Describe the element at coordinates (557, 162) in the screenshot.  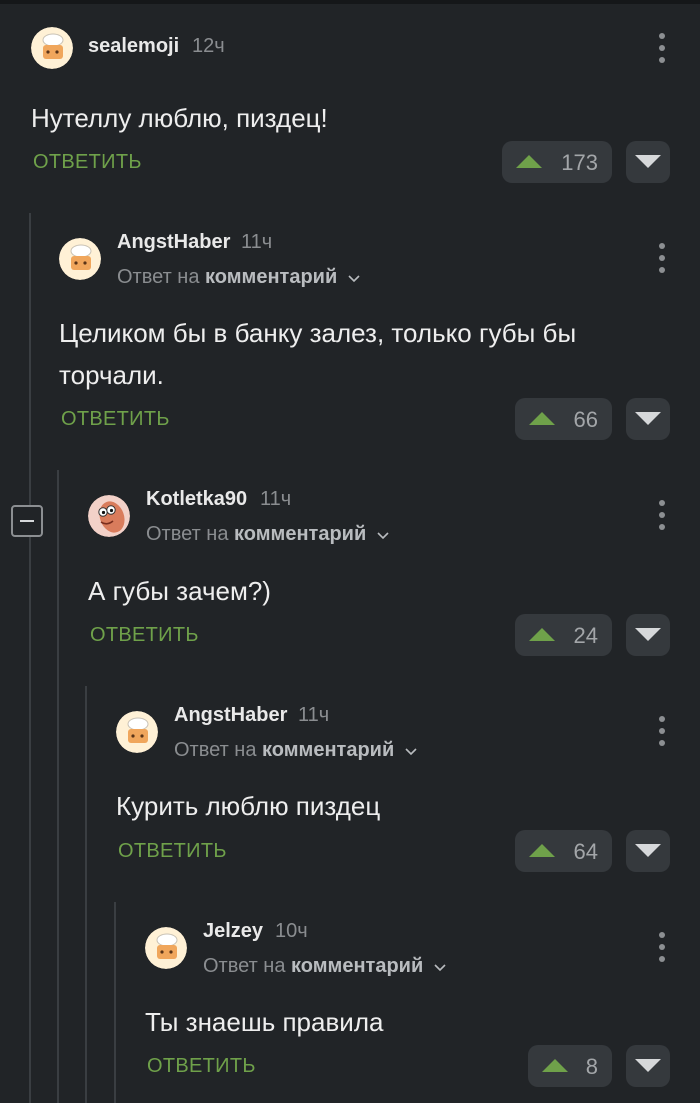
I see `upvote-button: 173` at that location.